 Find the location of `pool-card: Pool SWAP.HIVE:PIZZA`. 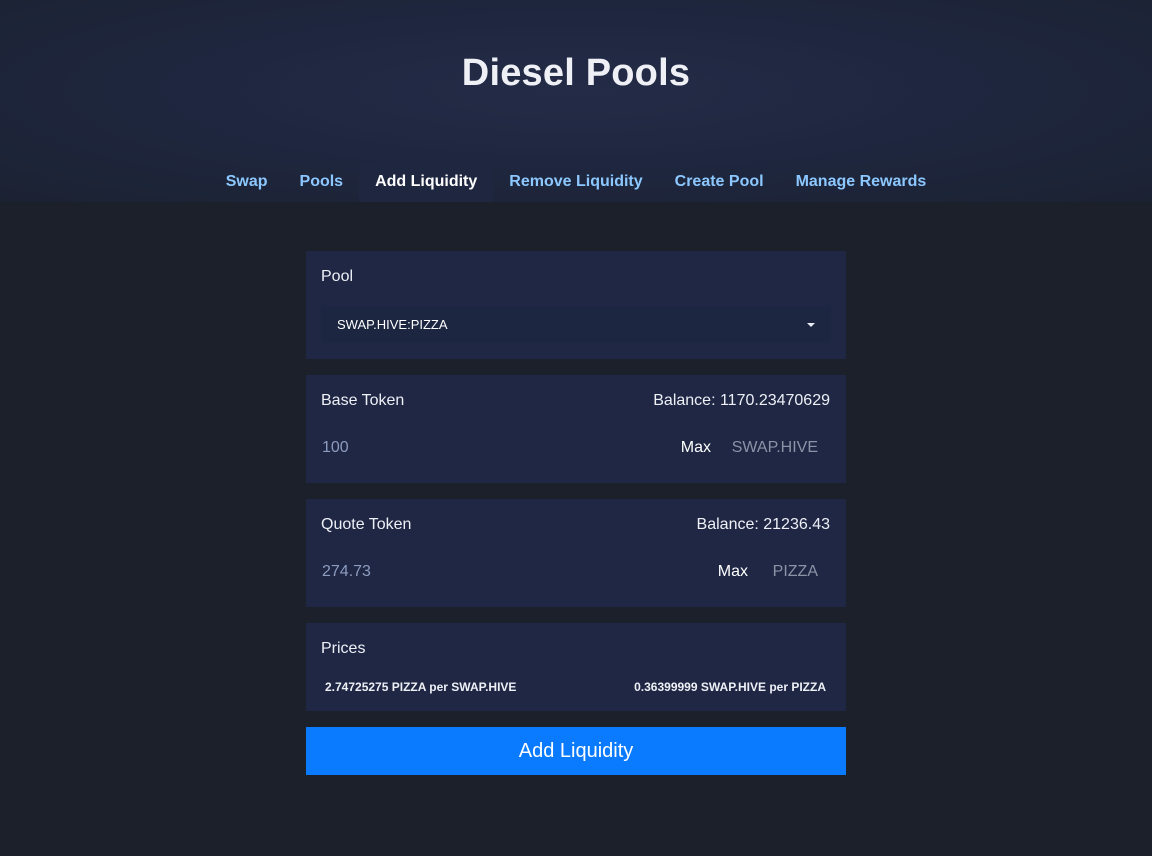

pool-card: Pool SWAP.HIVE:PIZZA is located at coordinates (576, 305).